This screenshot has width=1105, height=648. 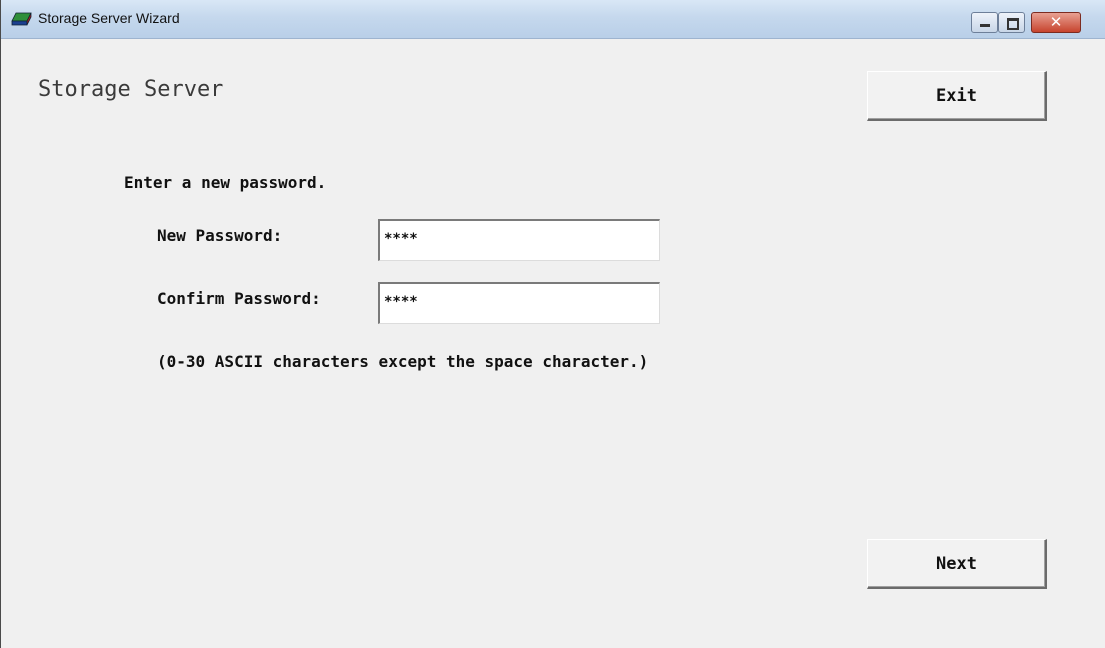 I want to click on minimize-icon, so click(x=985, y=25).